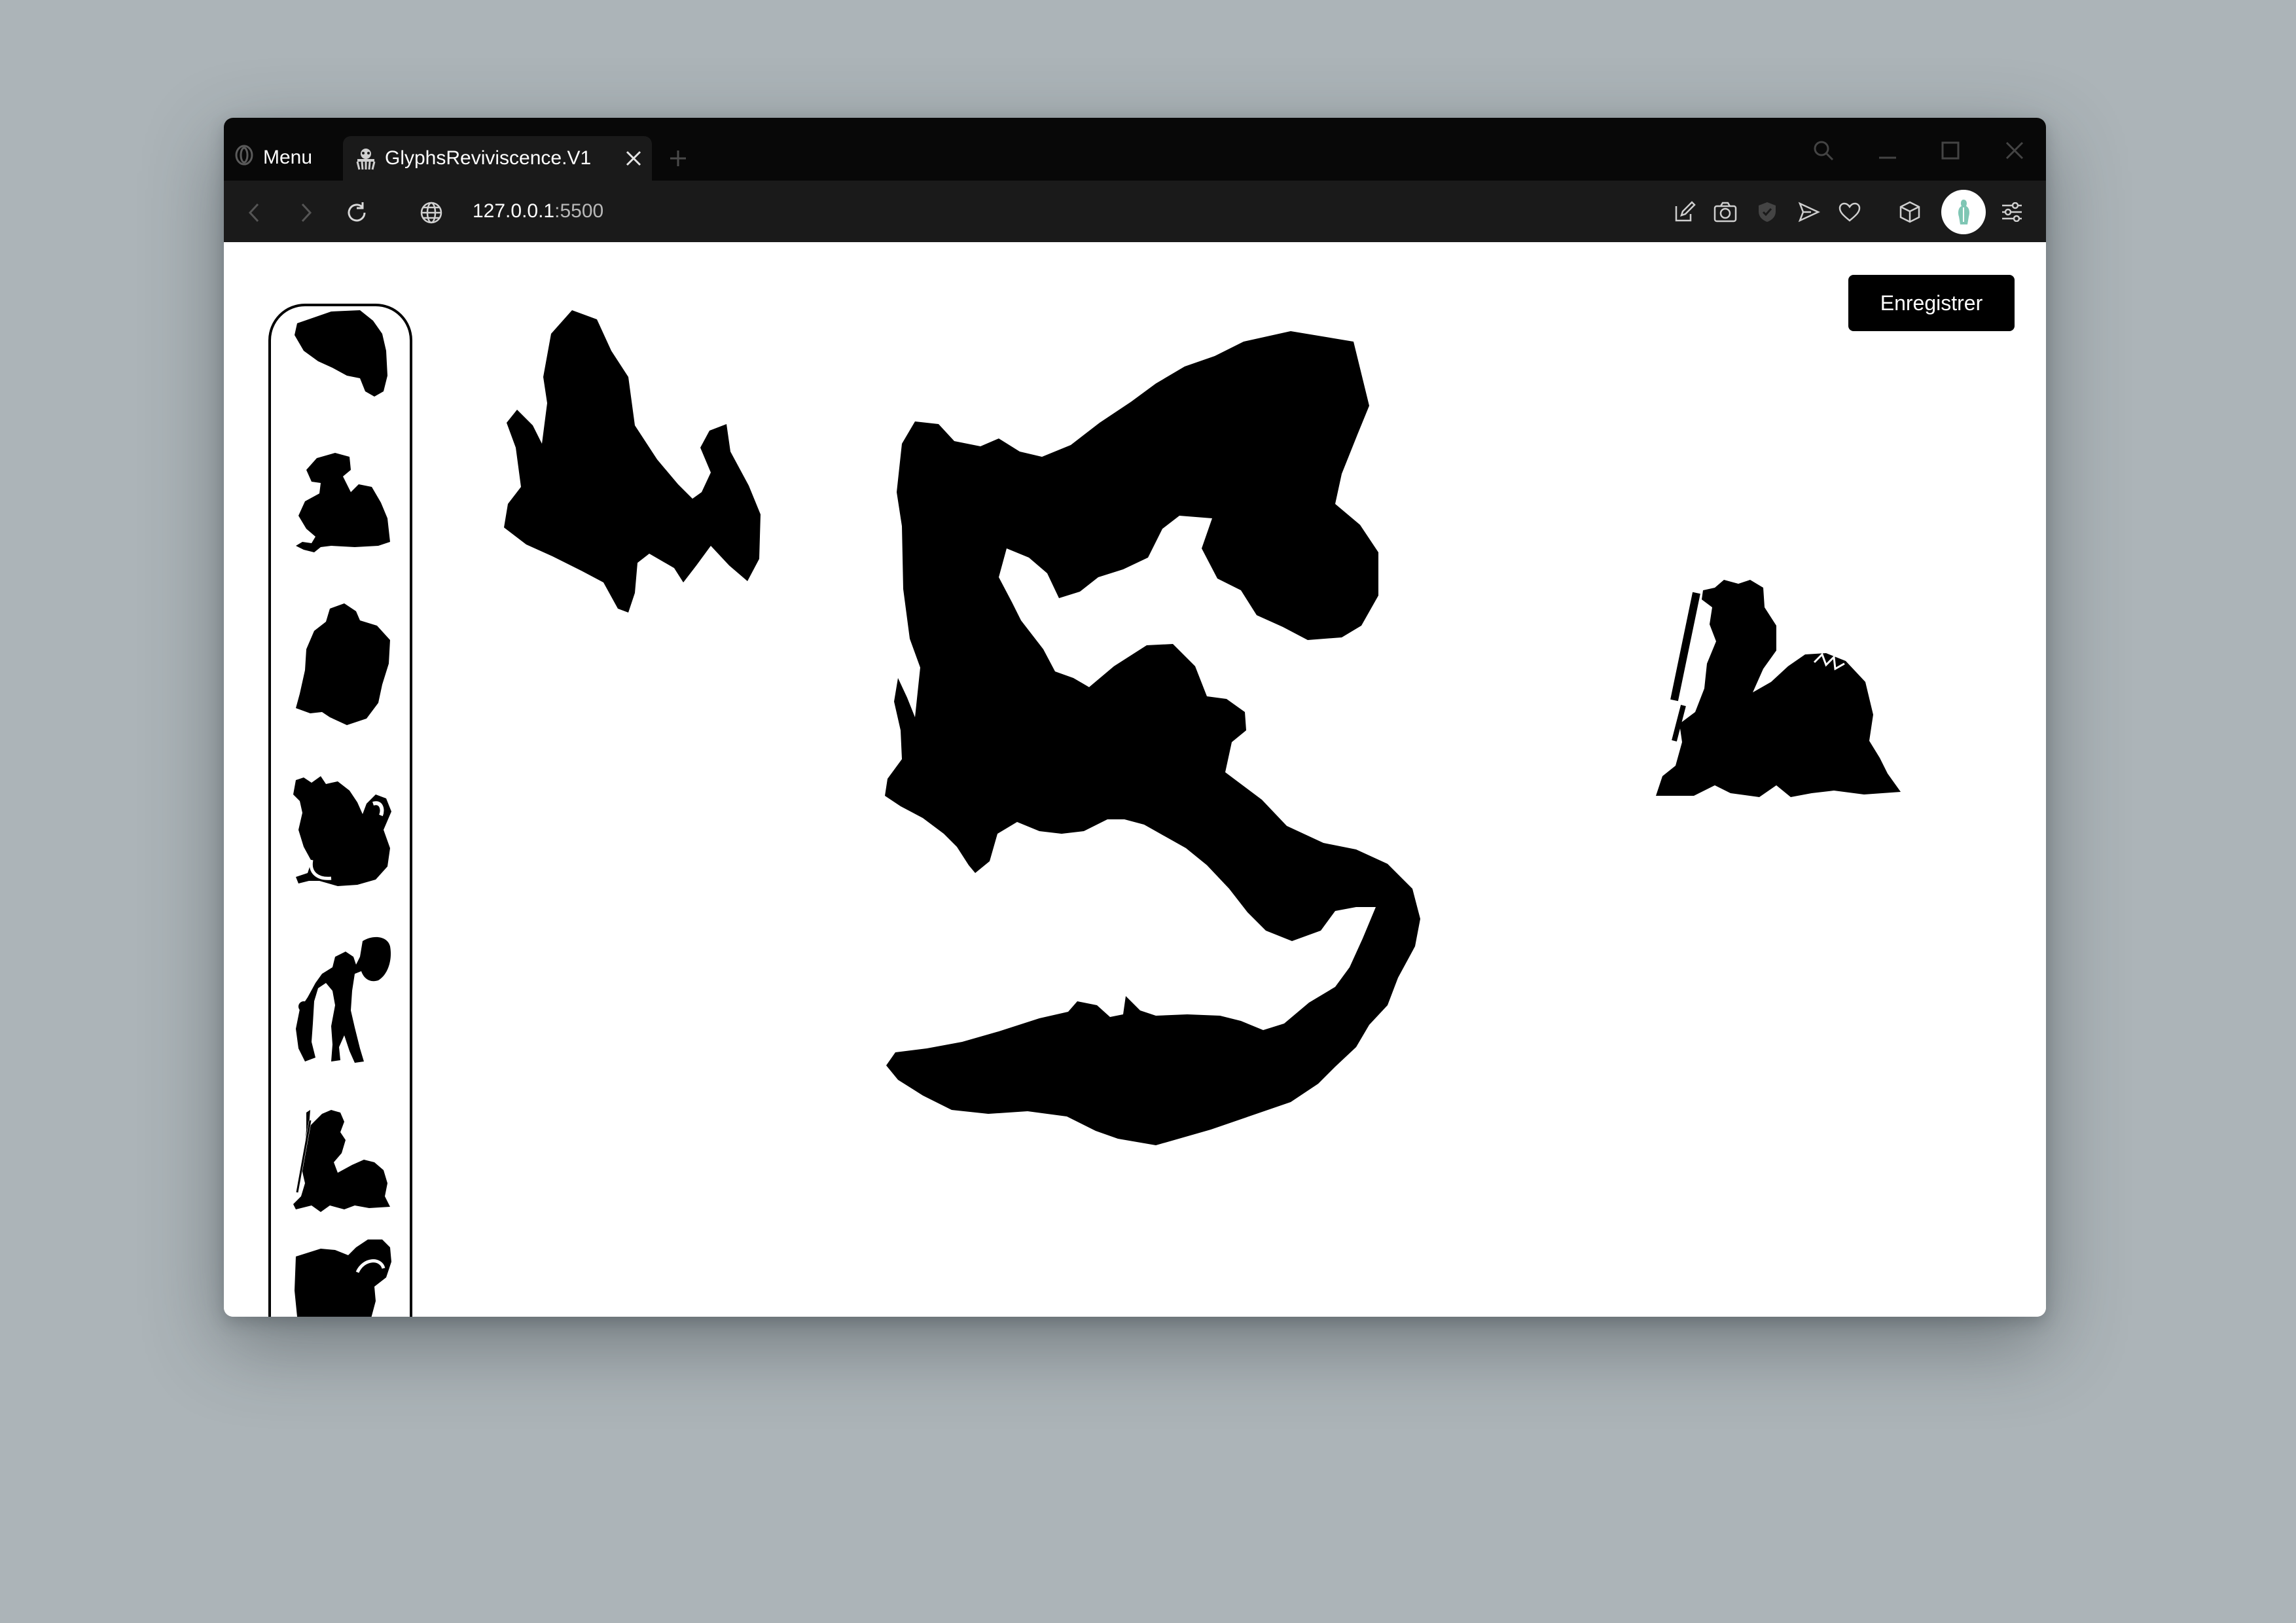  I want to click on glyph-palette, so click(340, 810).